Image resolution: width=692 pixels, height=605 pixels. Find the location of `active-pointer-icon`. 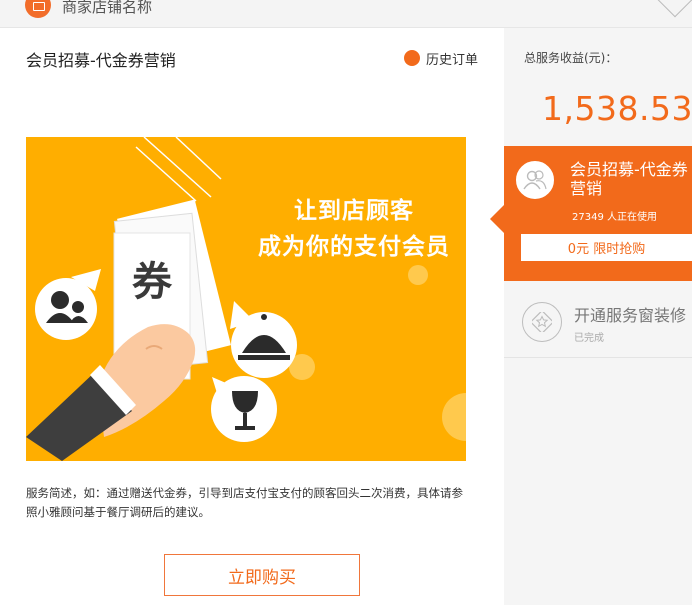

active-pointer-icon is located at coordinates (497, 219).